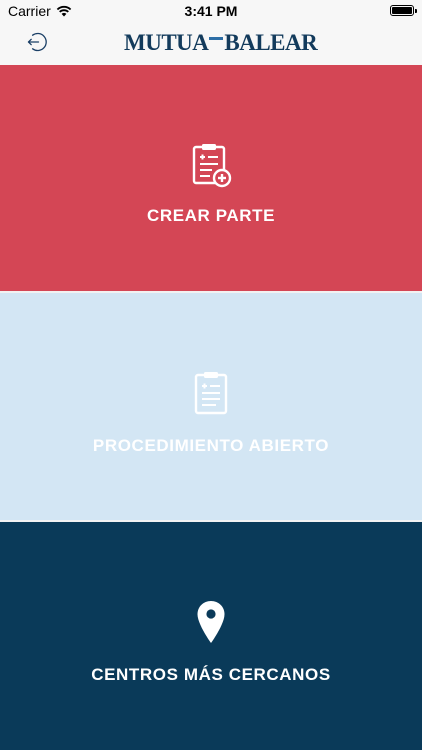 The height and width of the screenshot is (750, 422). I want to click on nav-bar: MUTUA BALEAR, so click(211, 43).